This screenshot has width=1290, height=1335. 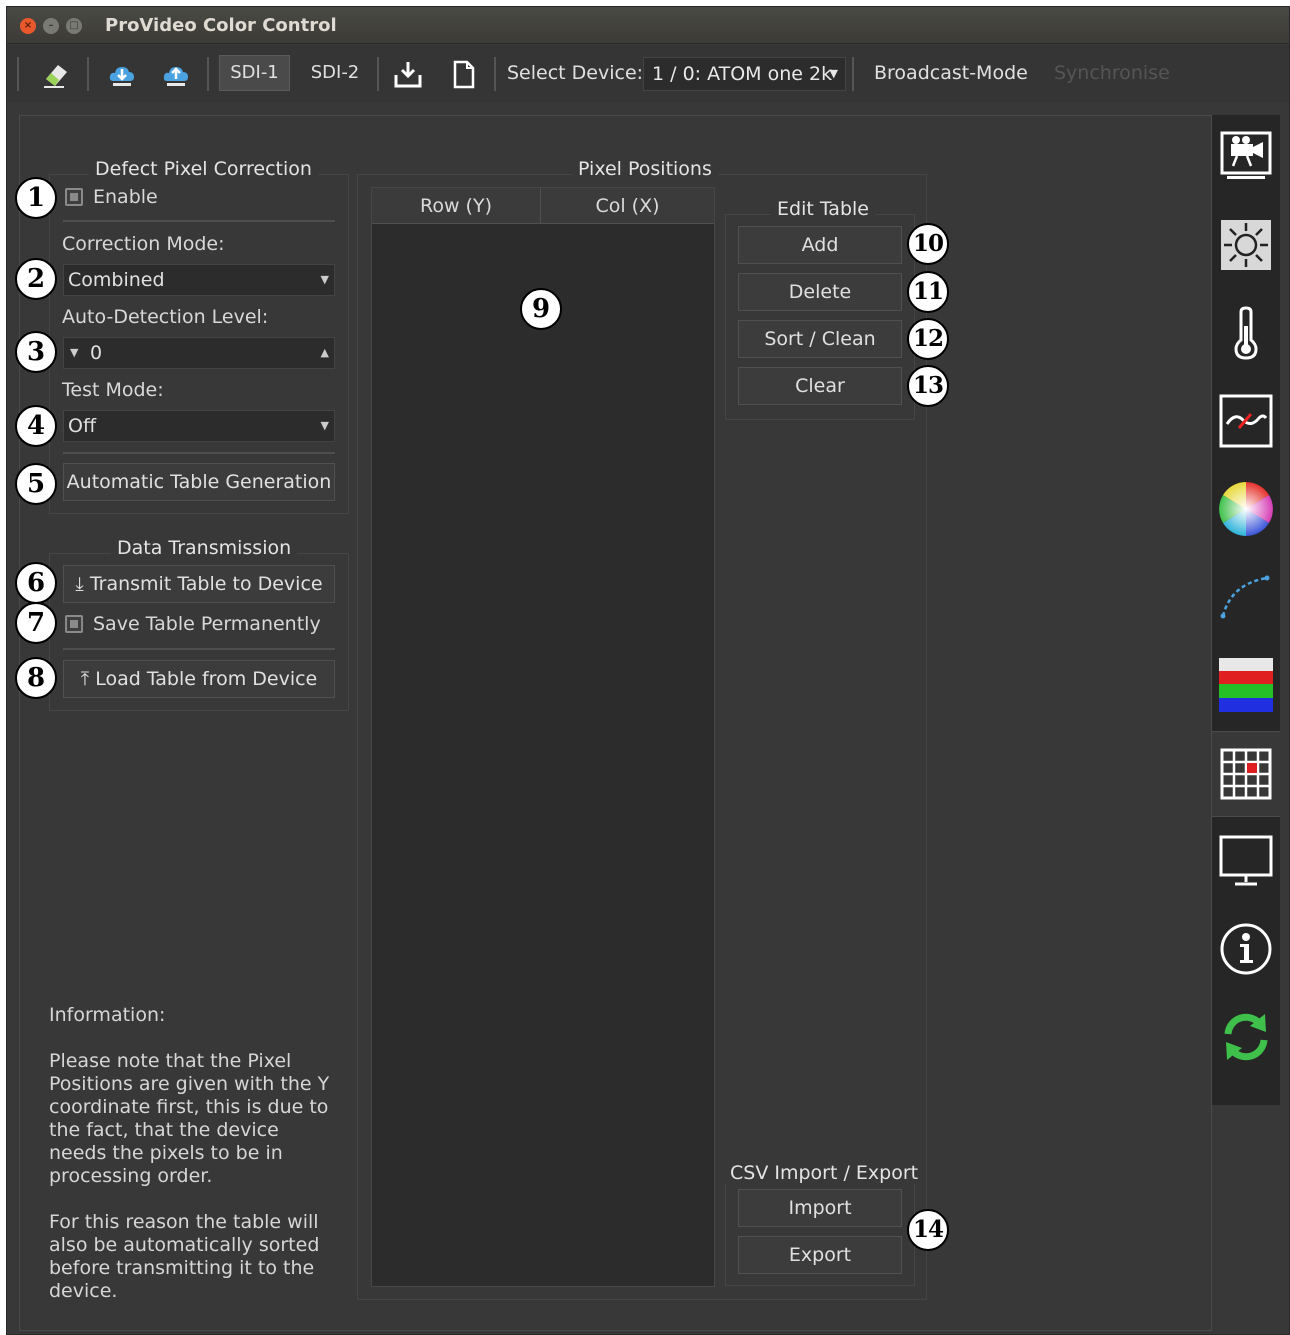 What do you see at coordinates (203, 169) in the screenshot?
I see `dpc-group-title: Defect Pixel Correction` at bounding box center [203, 169].